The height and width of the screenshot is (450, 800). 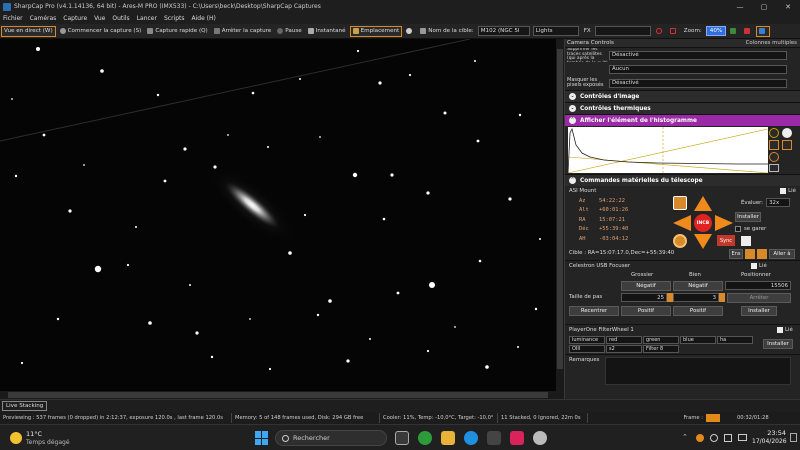 What do you see at coordinates (726, 240) in the screenshot?
I see `sync-button: Sync` at bounding box center [726, 240].